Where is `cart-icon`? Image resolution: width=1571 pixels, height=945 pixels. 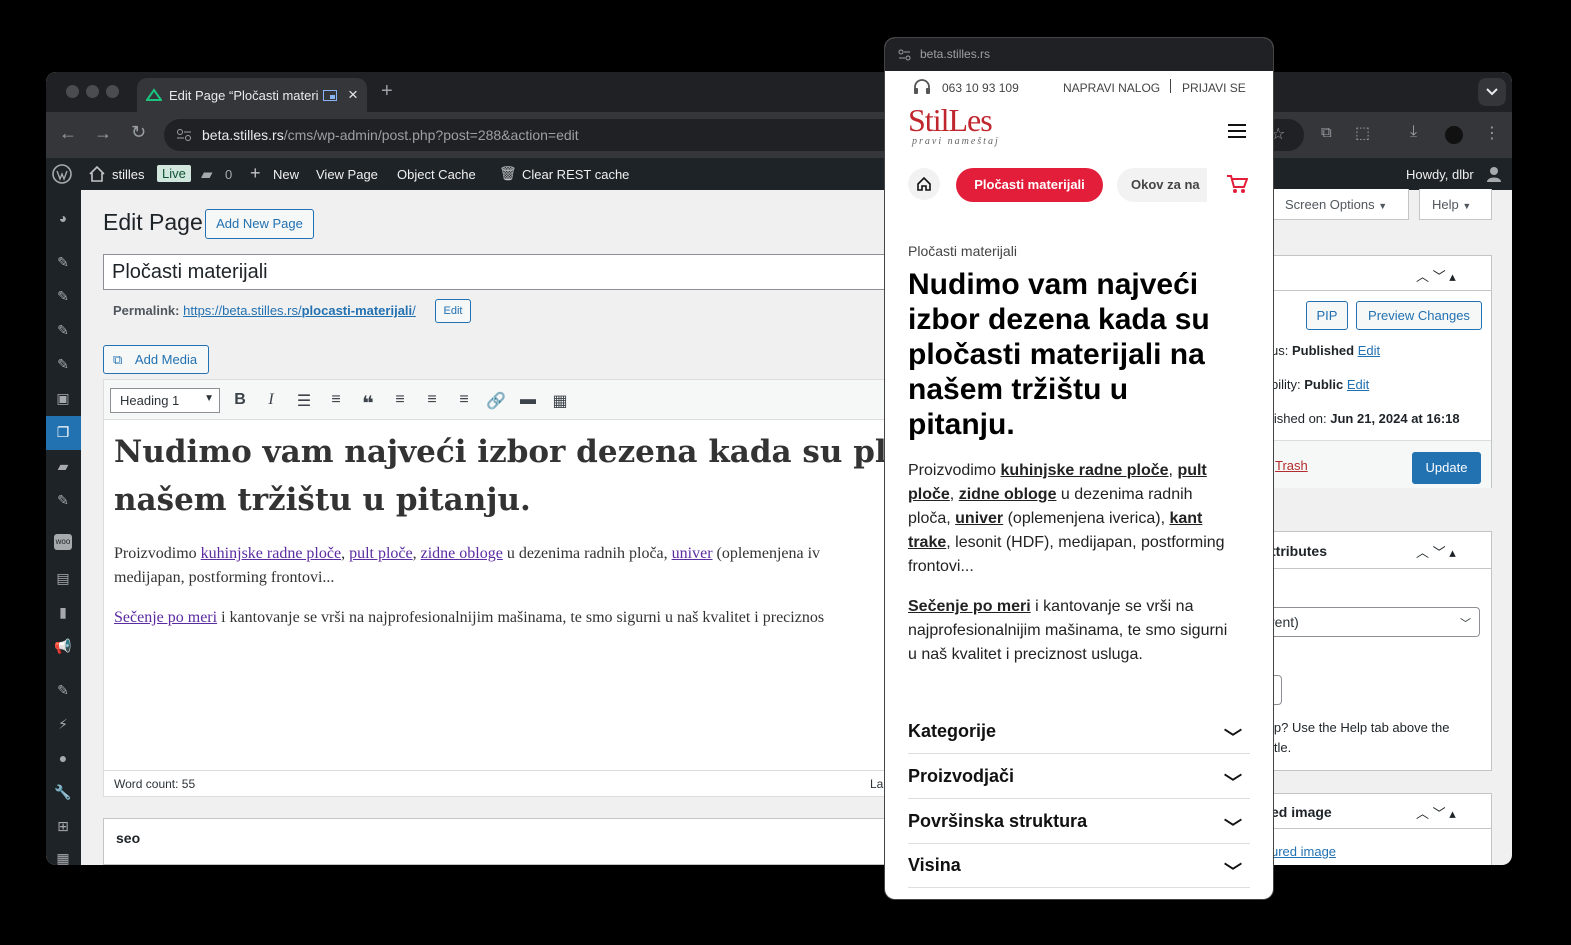
cart-icon is located at coordinates (1237, 184).